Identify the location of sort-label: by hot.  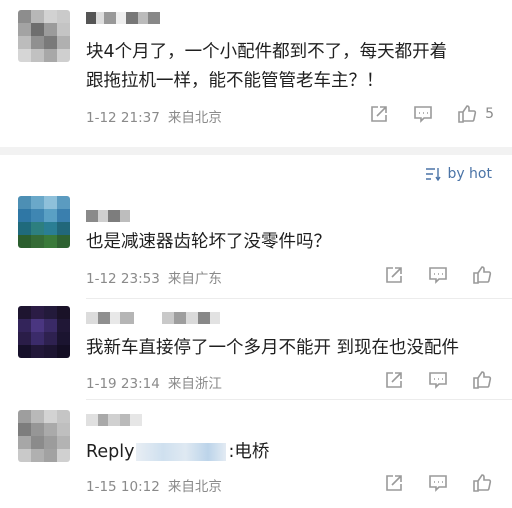
(469, 174).